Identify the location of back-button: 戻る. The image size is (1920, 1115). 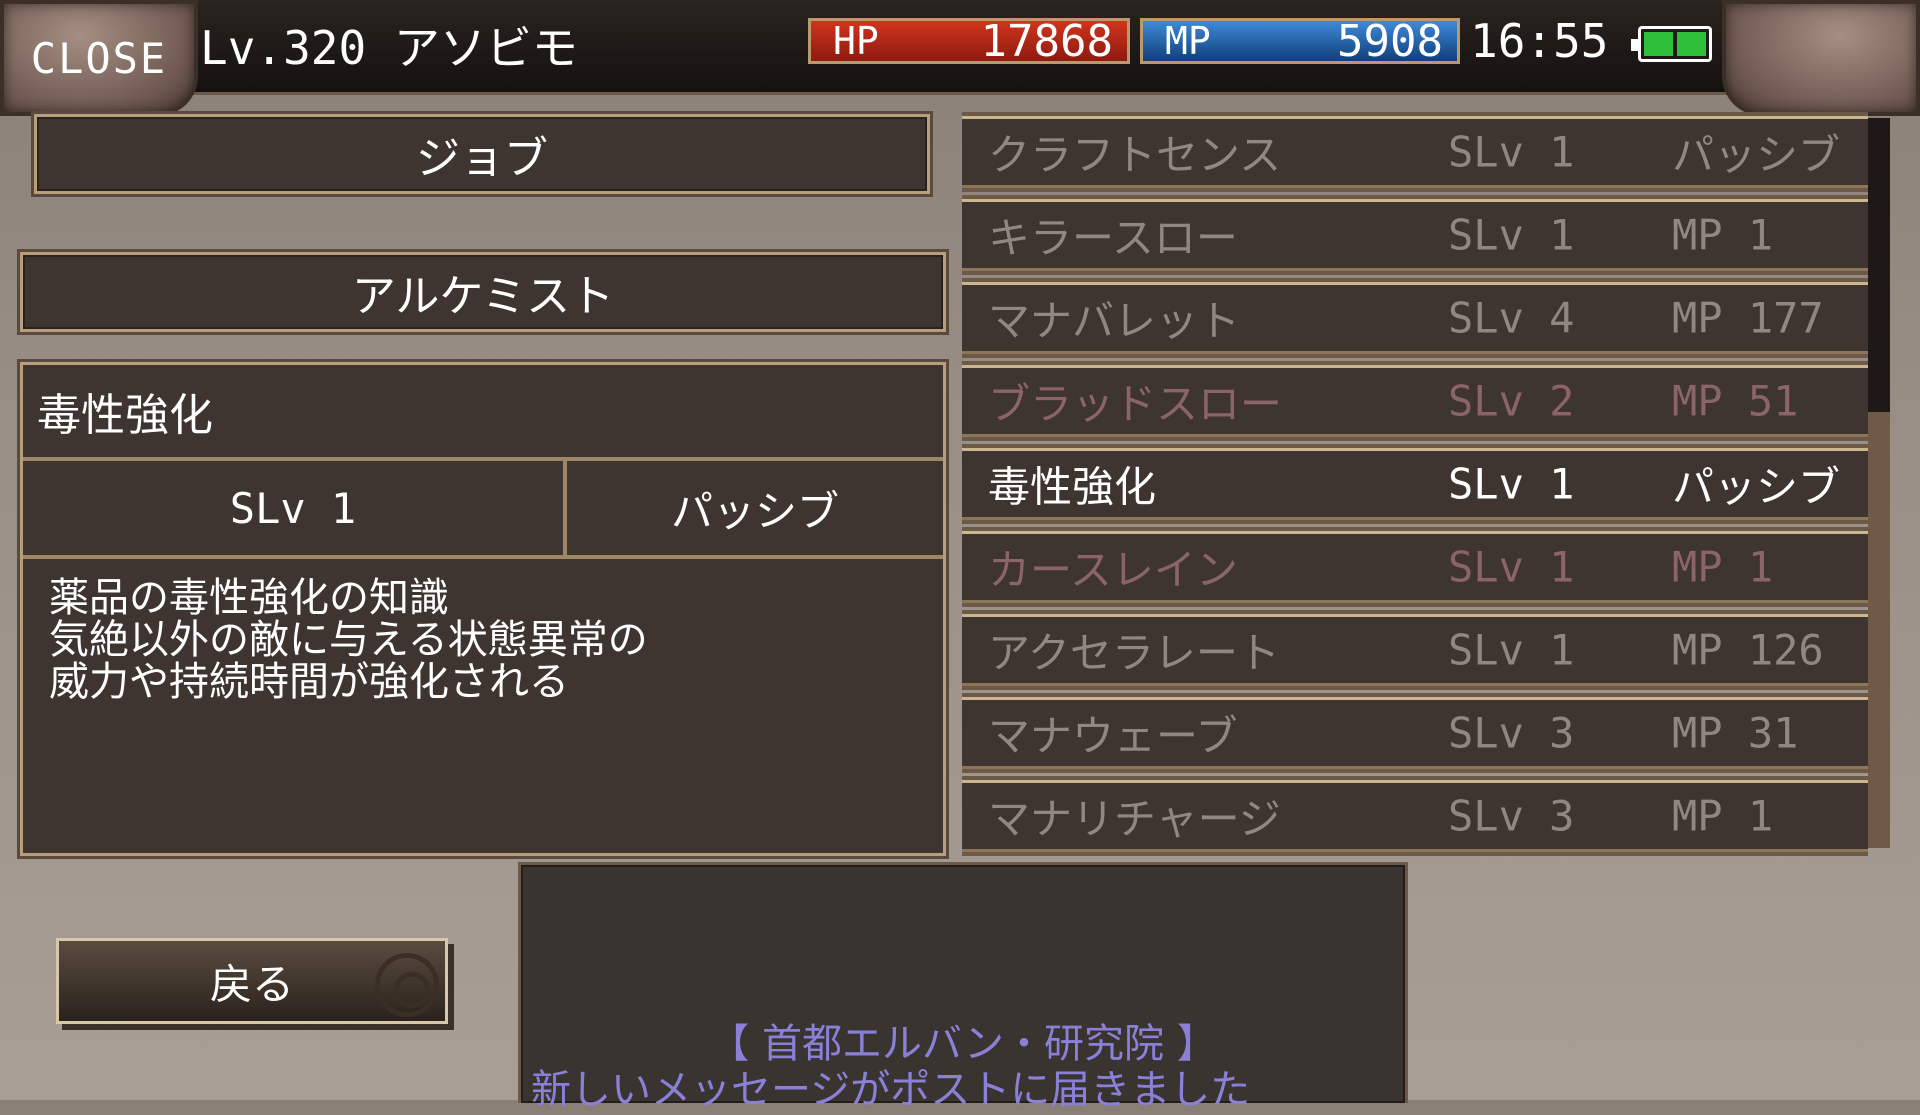
(252, 981).